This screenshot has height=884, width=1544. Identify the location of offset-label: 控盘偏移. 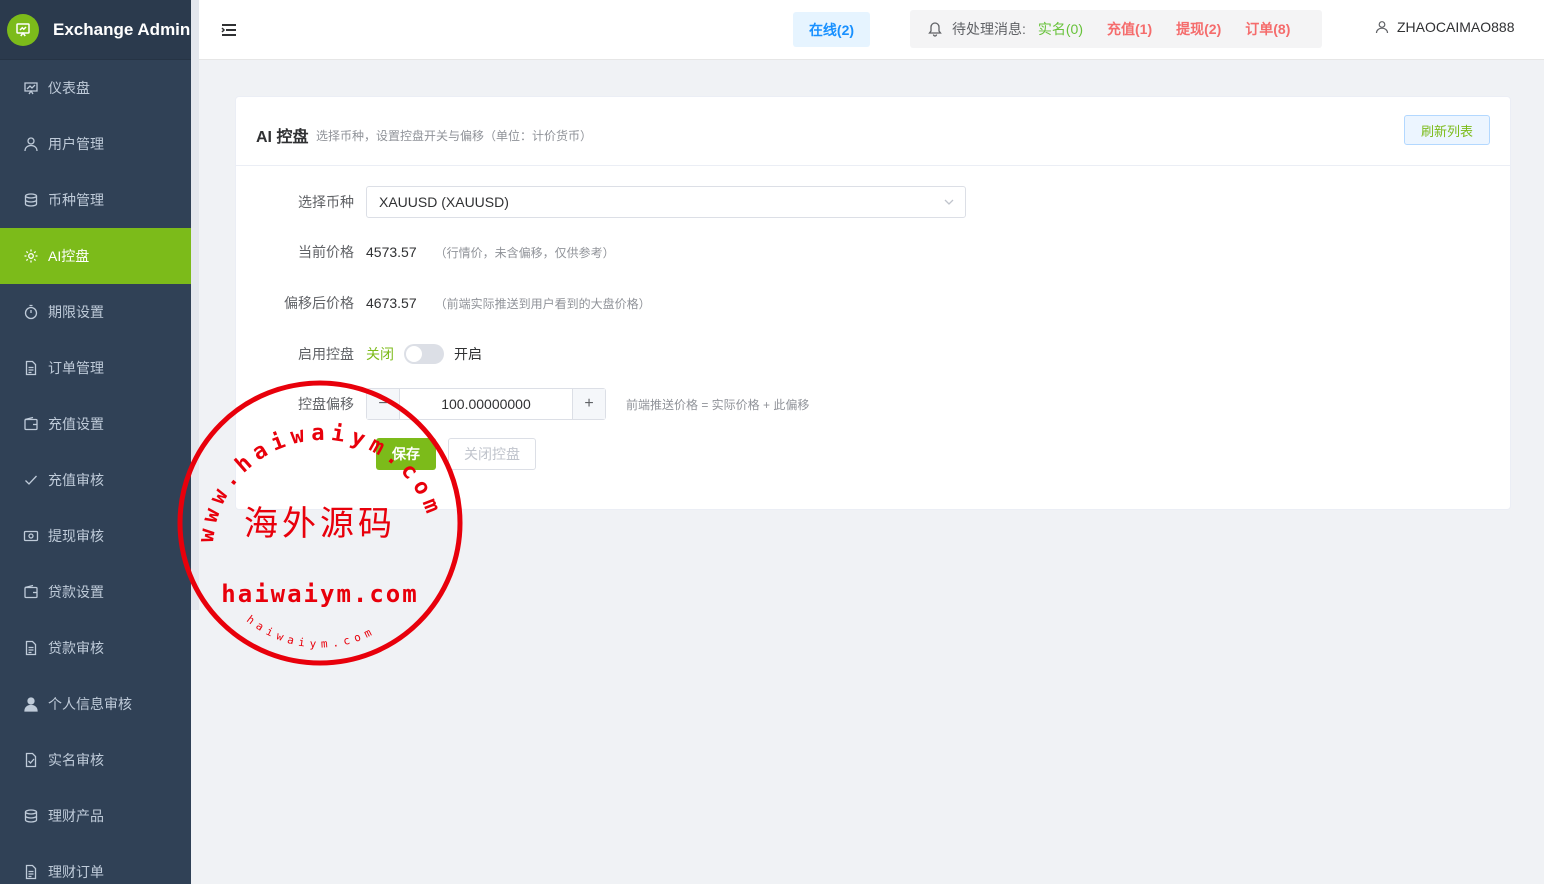
(326, 404).